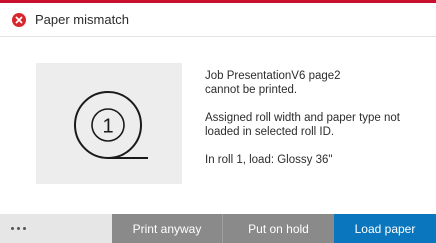 The height and width of the screenshot is (243, 436). What do you see at coordinates (251, 90) in the screenshot?
I see `message-line-2: cannot be printed.` at bounding box center [251, 90].